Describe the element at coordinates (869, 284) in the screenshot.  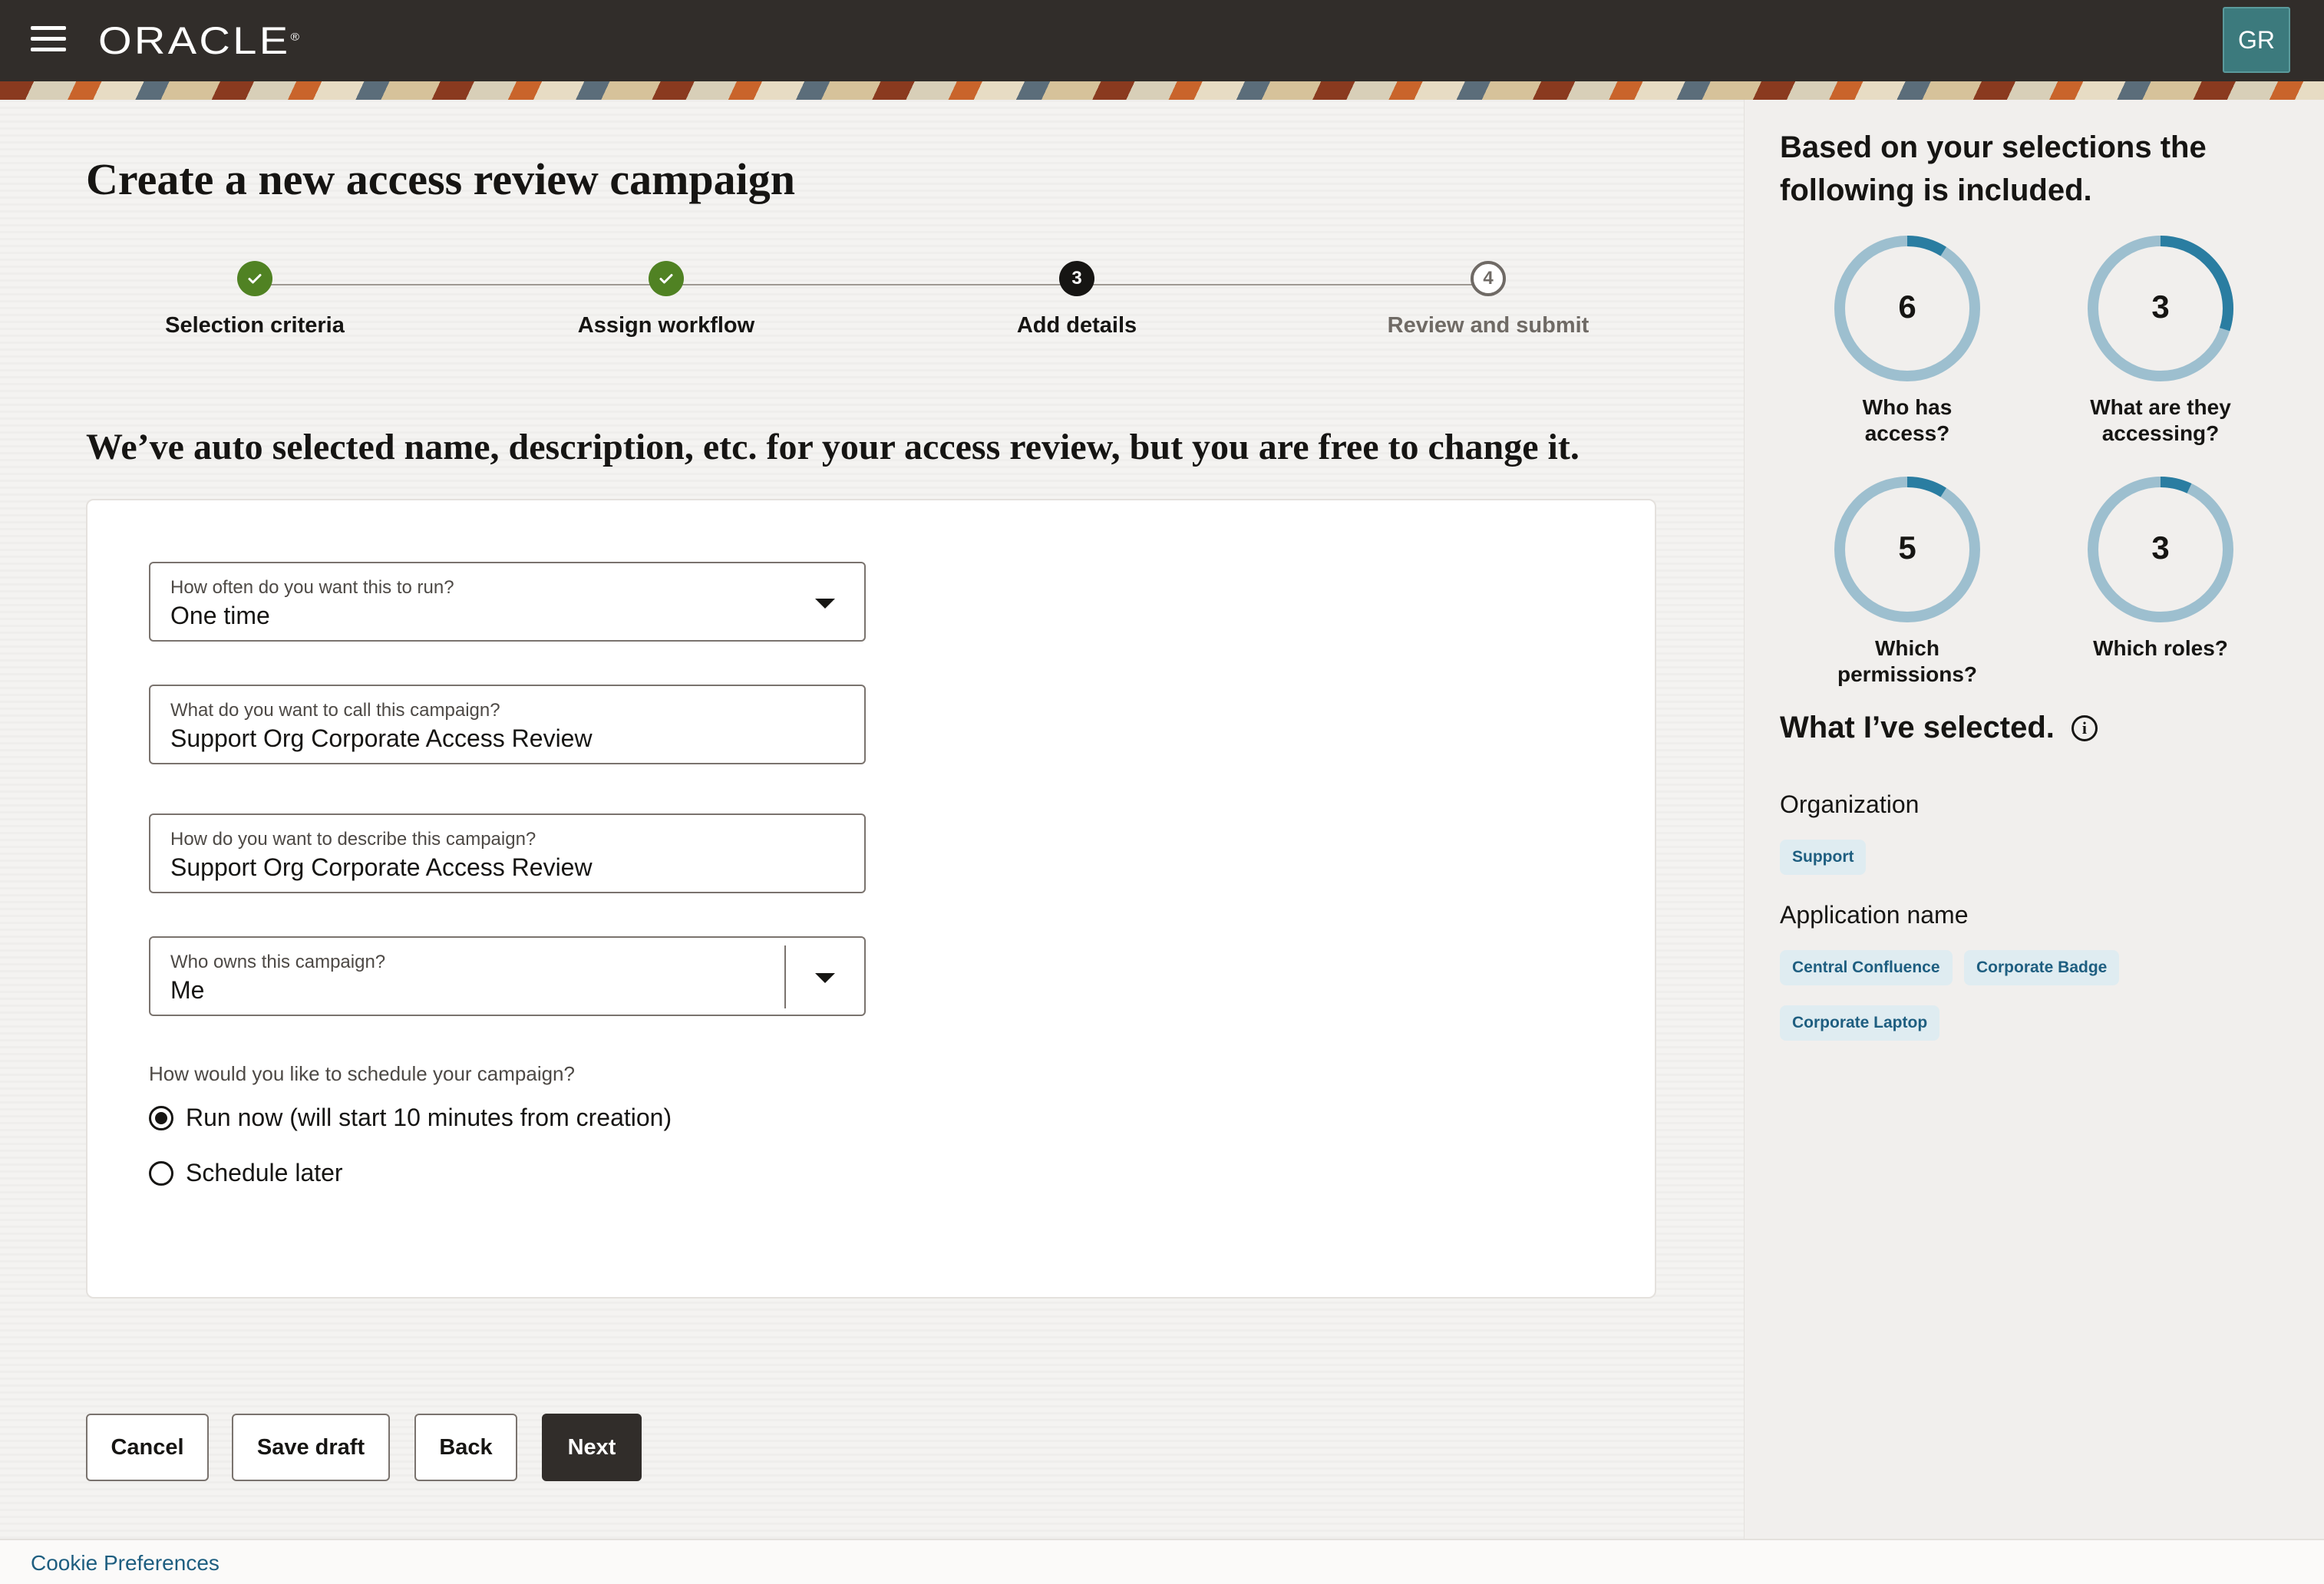
I see `stepper-track` at that location.